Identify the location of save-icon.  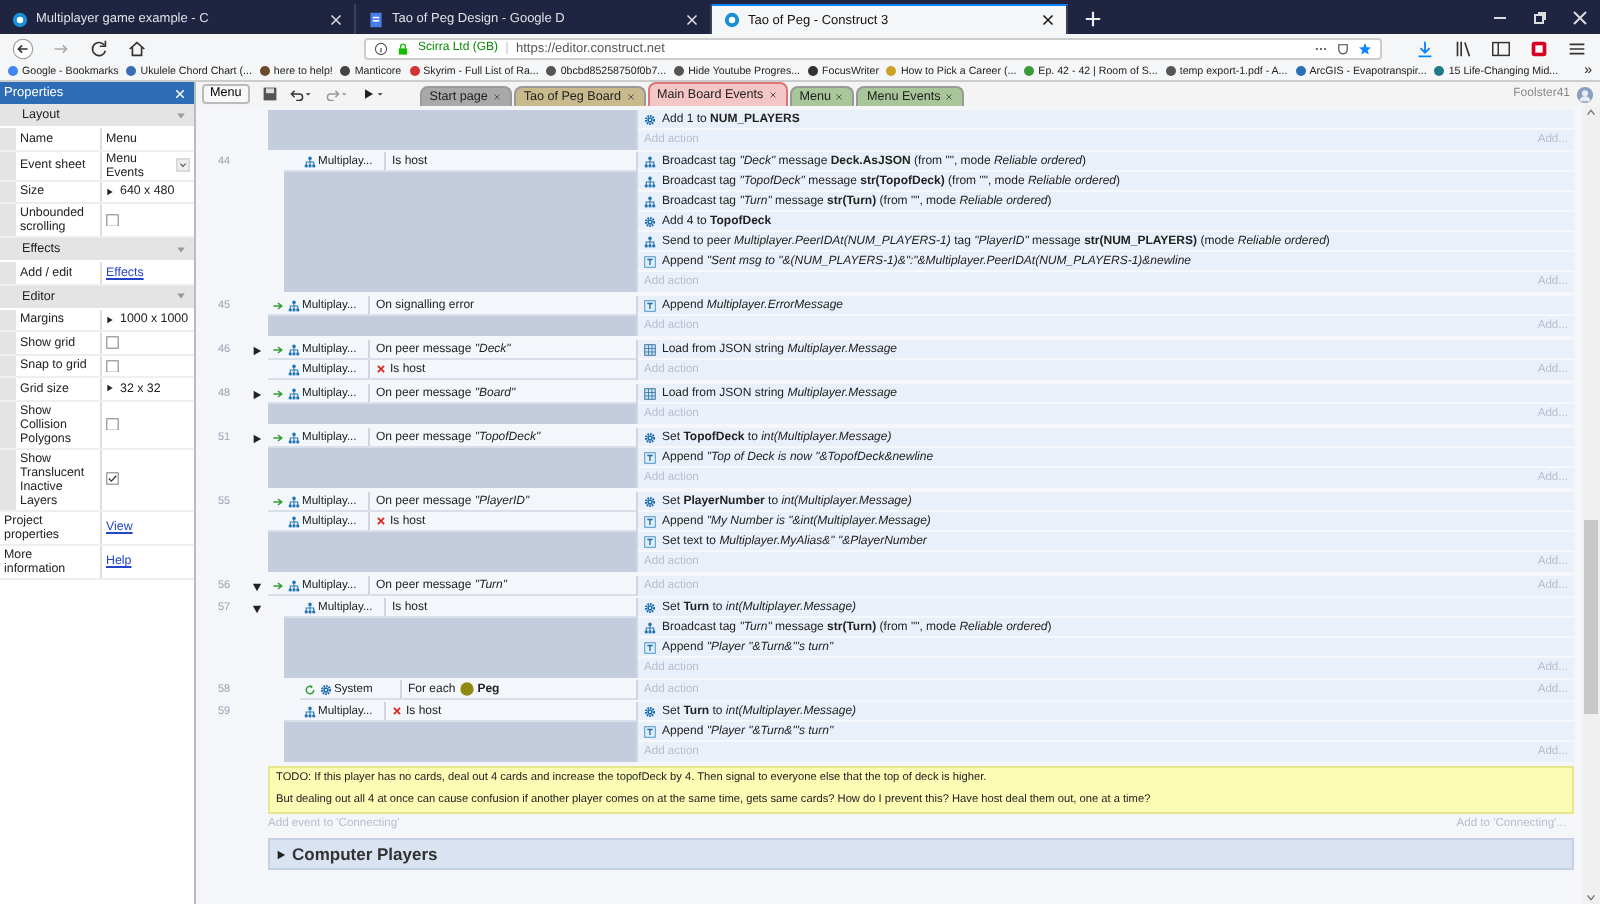
(269, 94).